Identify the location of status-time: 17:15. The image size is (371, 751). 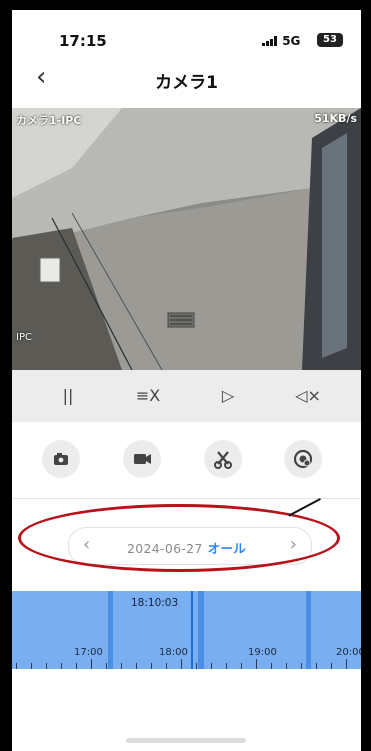
(83, 41).